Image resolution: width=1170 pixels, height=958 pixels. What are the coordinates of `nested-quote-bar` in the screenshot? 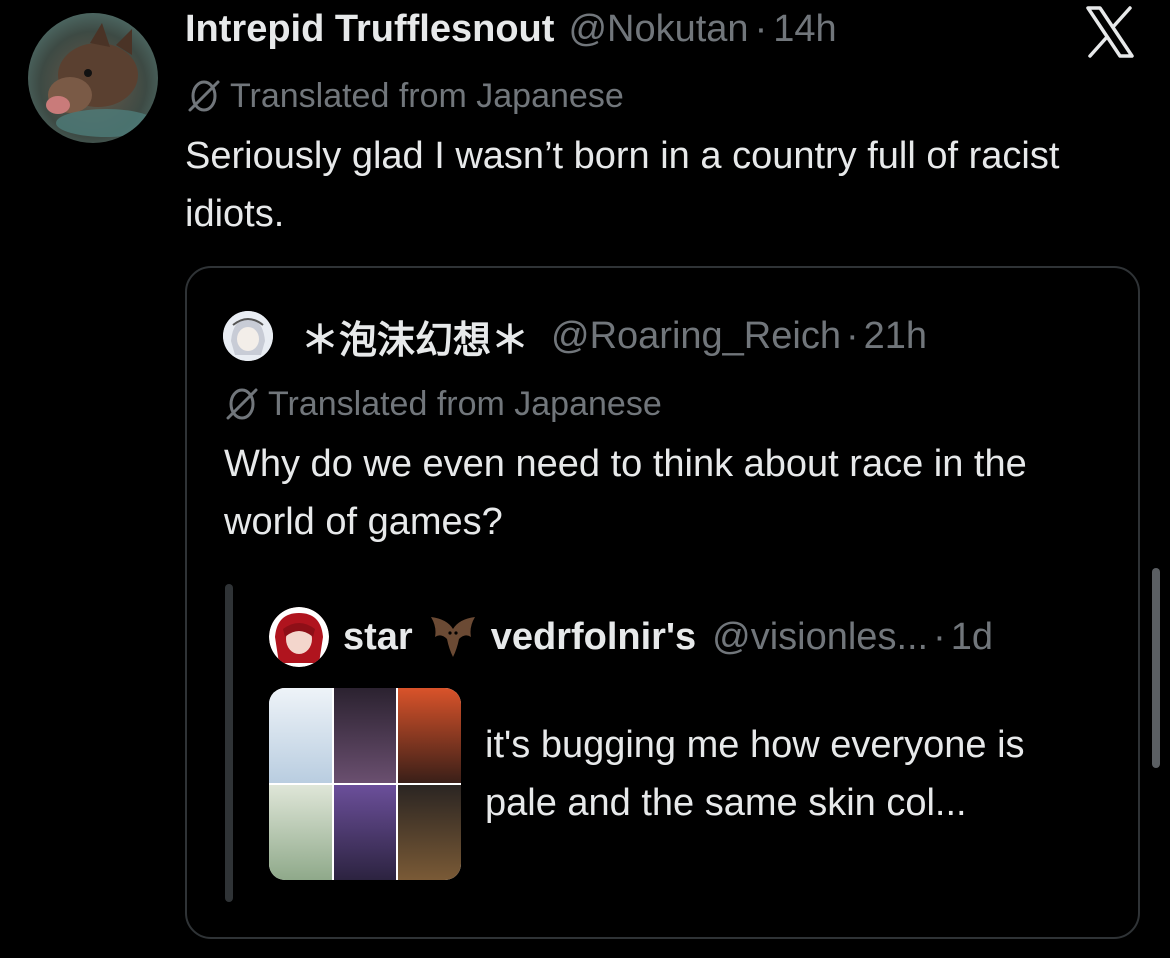 It's located at (229, 743).